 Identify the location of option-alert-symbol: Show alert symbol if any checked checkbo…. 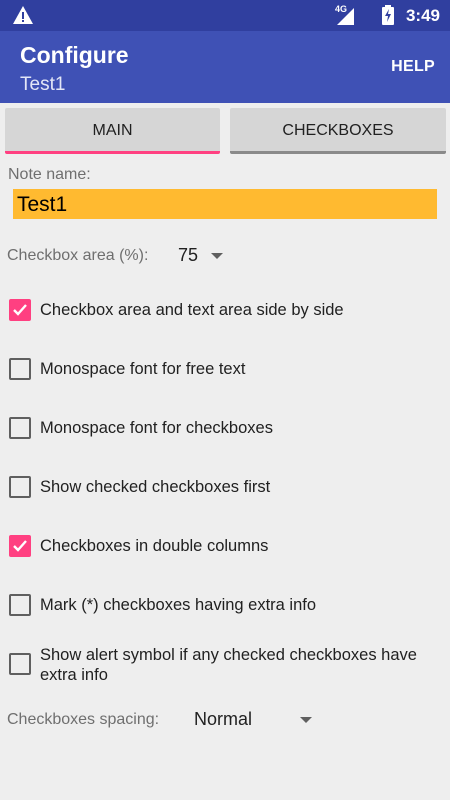
(225, 667).